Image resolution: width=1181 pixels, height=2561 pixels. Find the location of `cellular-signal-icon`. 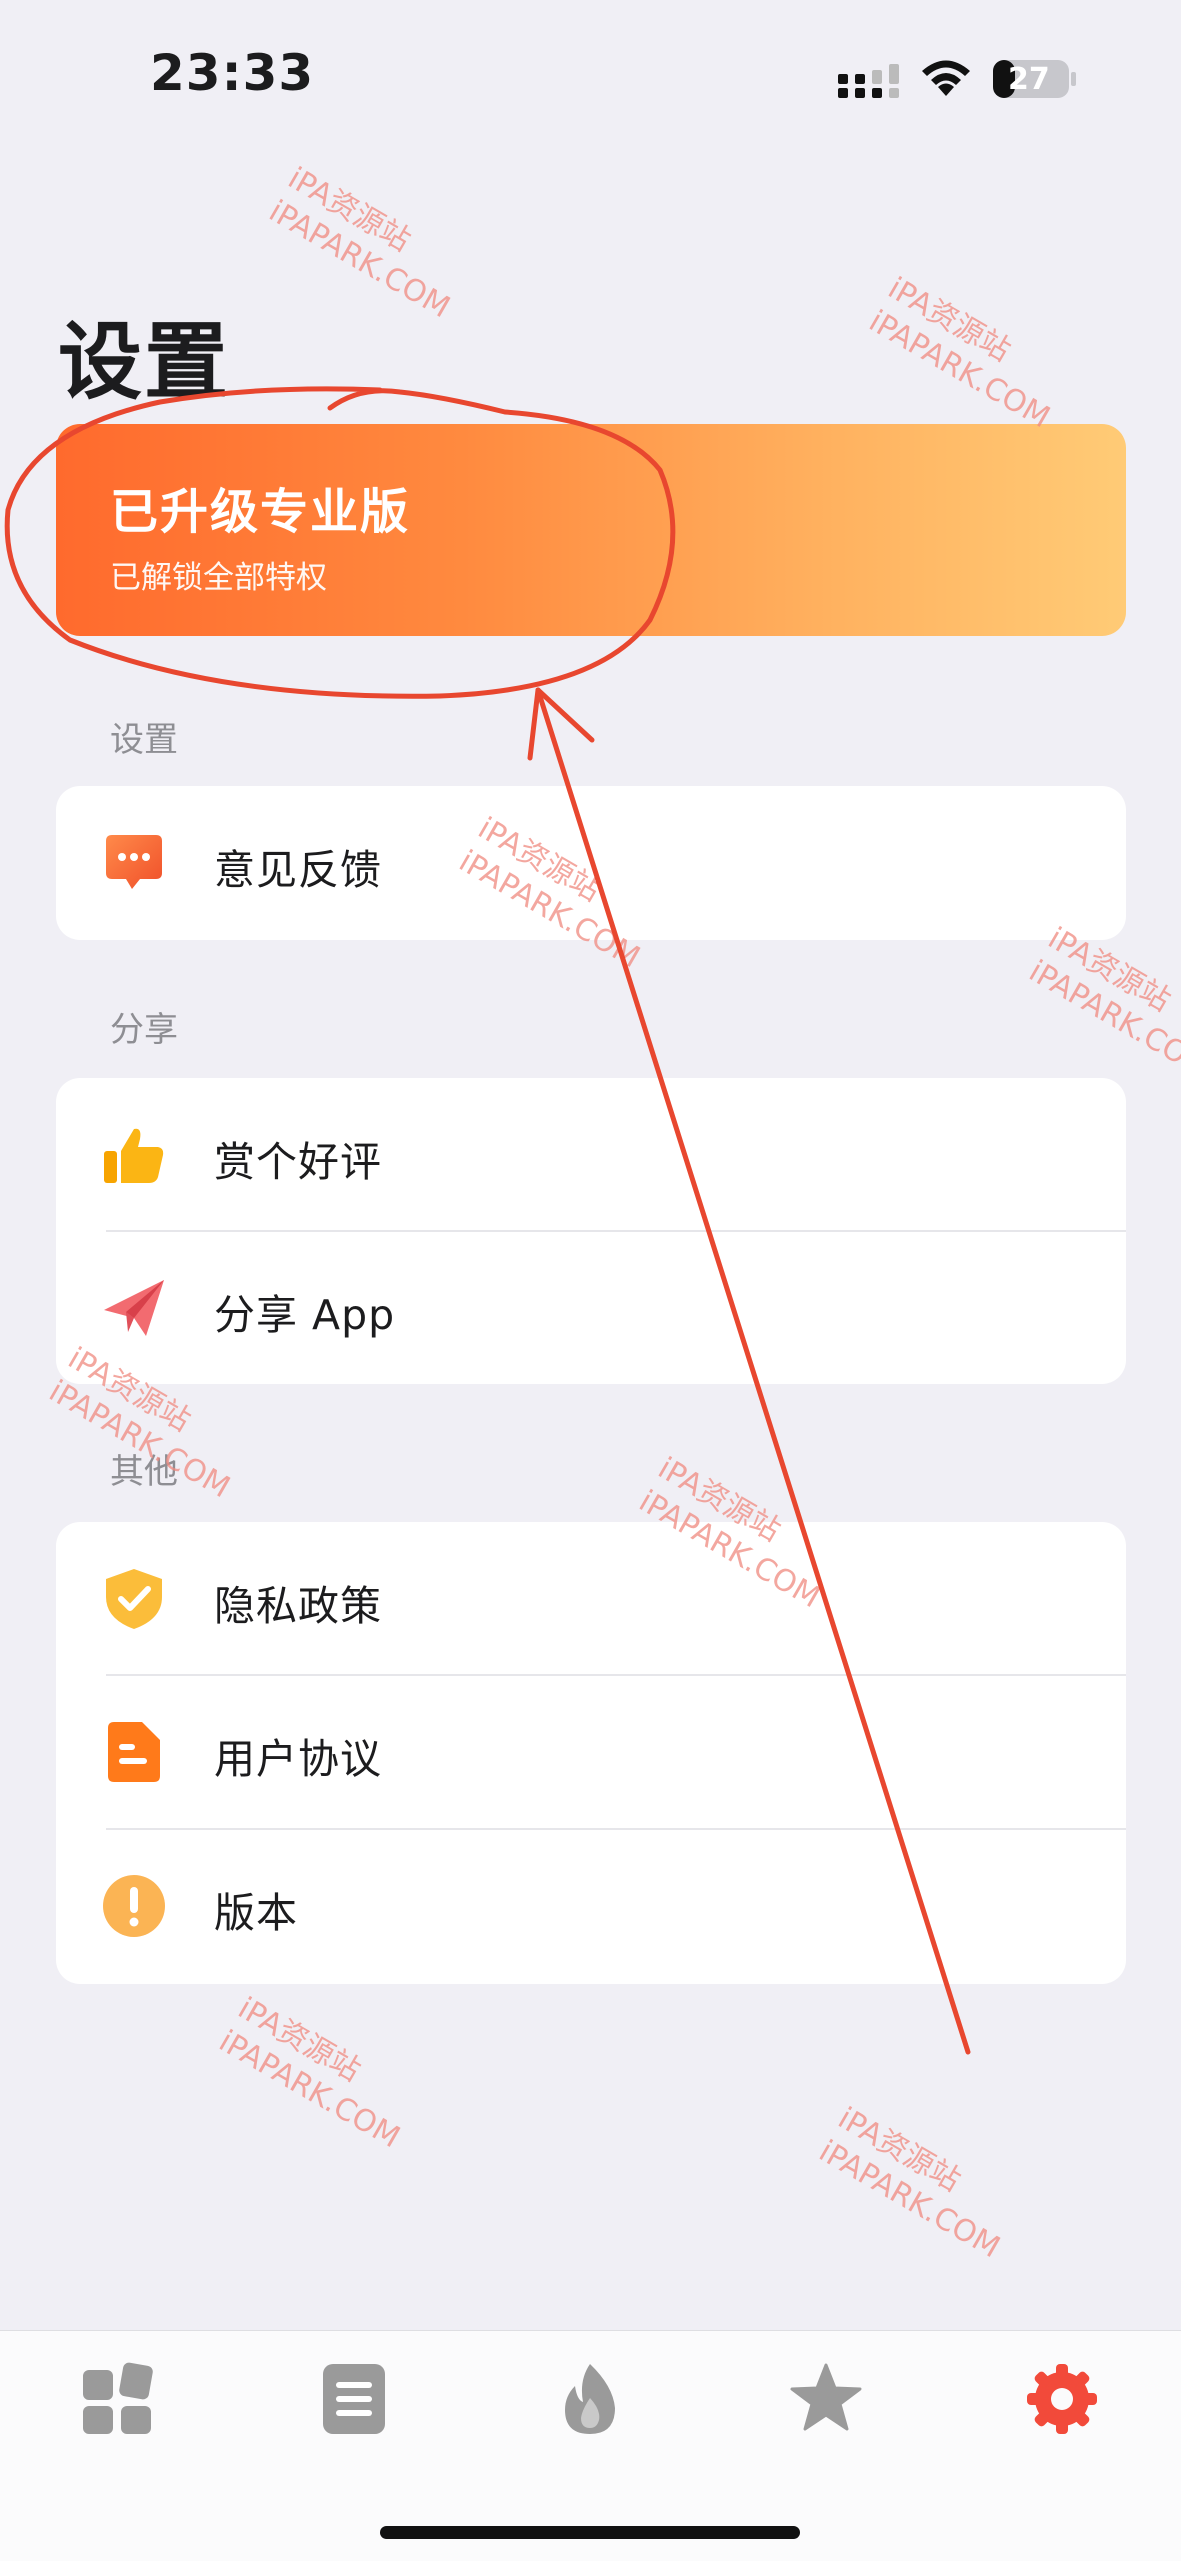

cellular-signal-icon is located at coordinates (868, 81).